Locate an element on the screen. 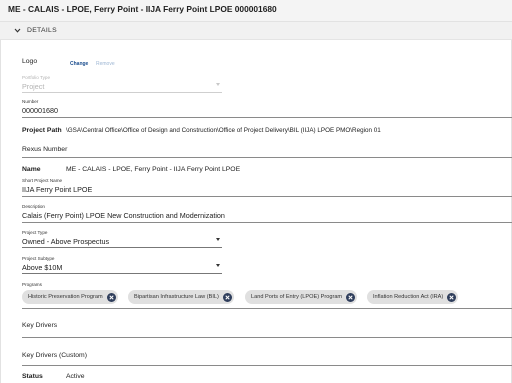 This screenshot has width=512, height=383. short-project-name-underline is located at coordinates (267, 196).